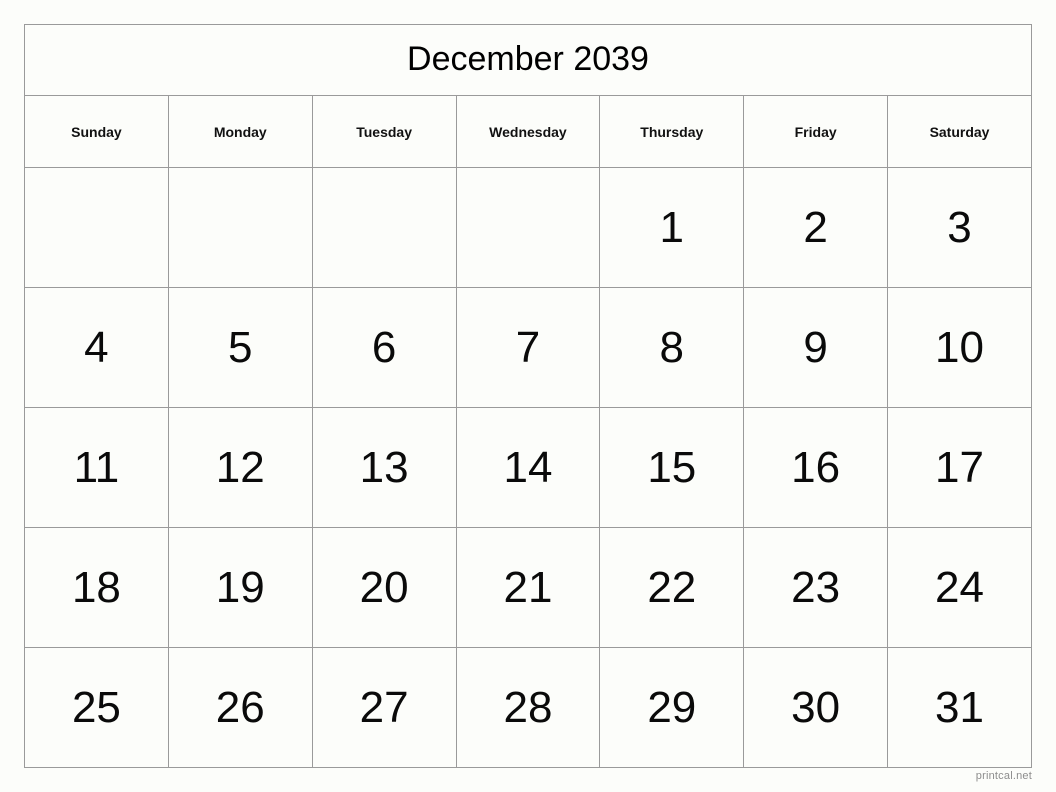 Image resolution: width=1056 pixels, height=792 pixels. I want to click on day-cell: 16, so click(816, 467).